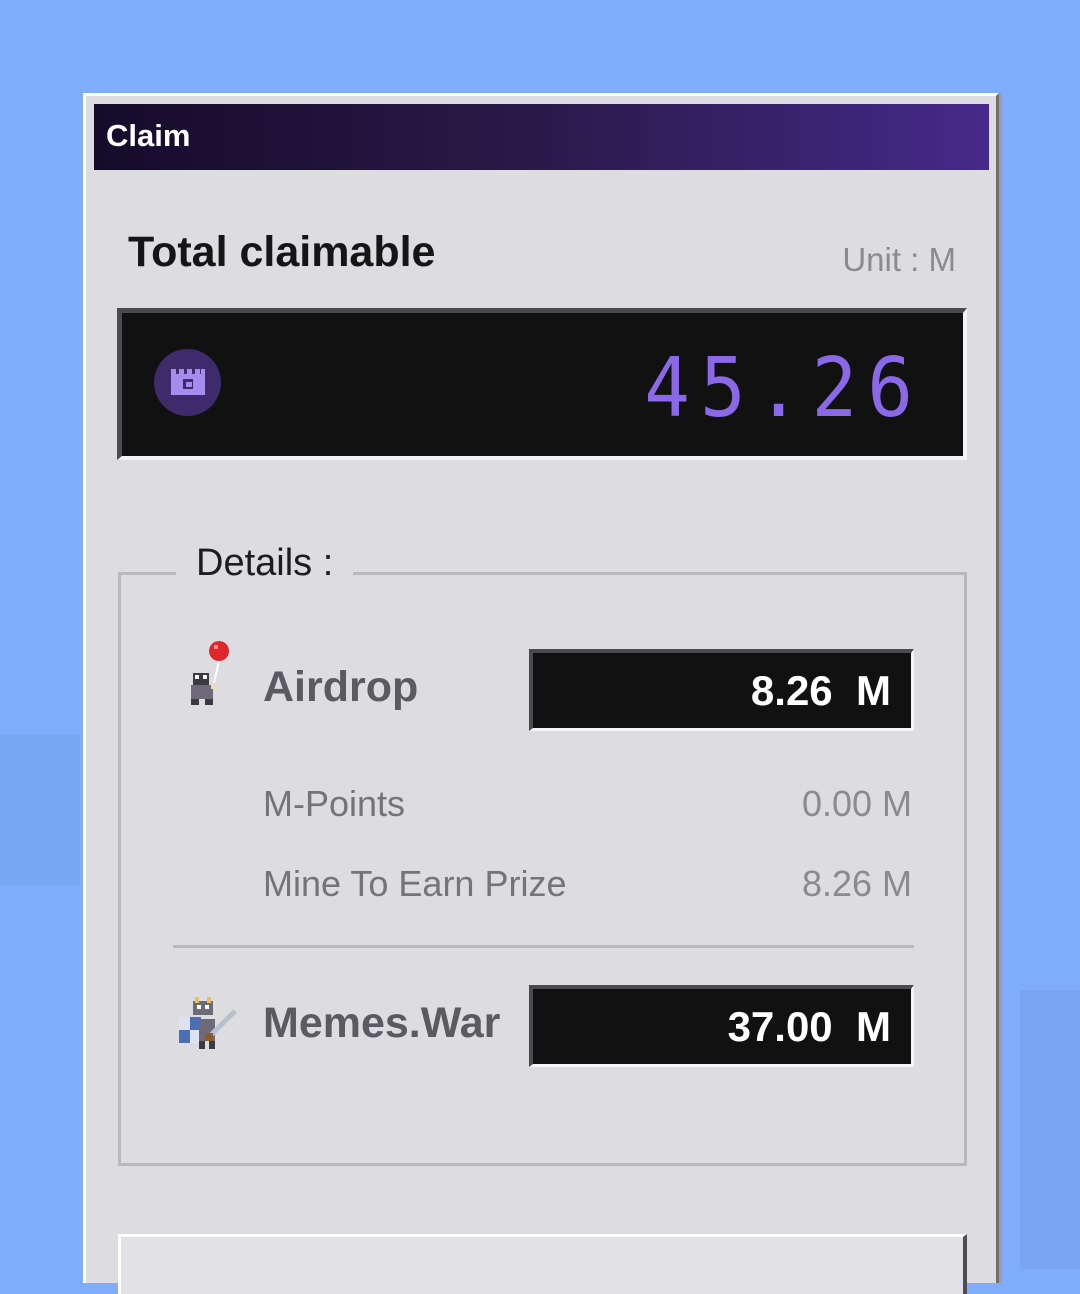  Describe the element at coordinates (899, 259) in the screenshot. I see `unit-label: Unit : M` at that location.